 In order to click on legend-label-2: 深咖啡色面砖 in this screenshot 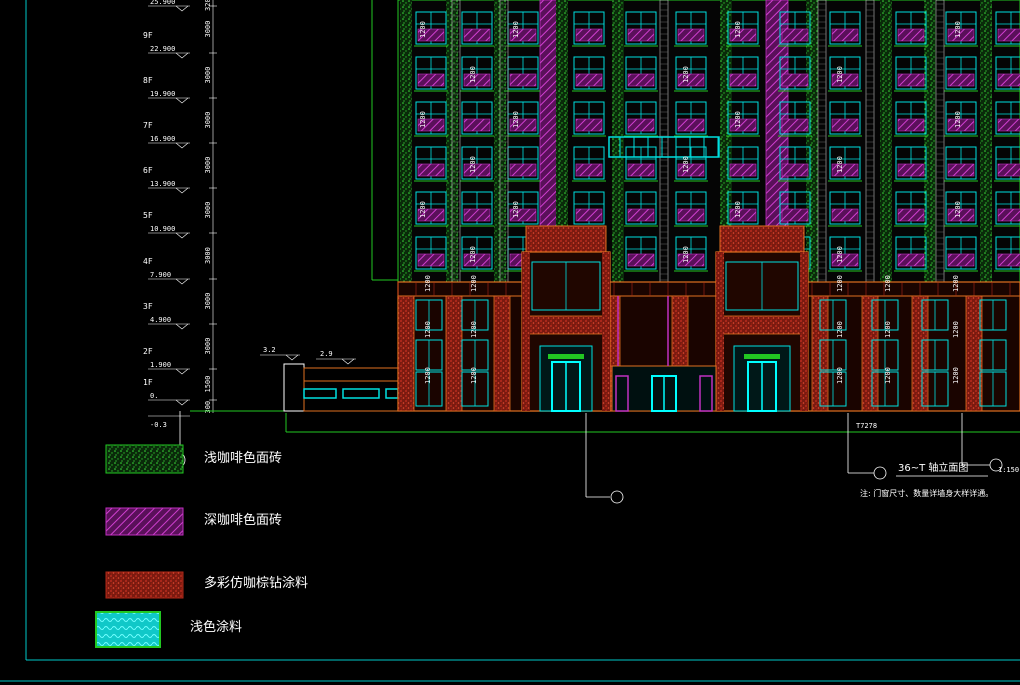, I will do `click(243, 520)`.